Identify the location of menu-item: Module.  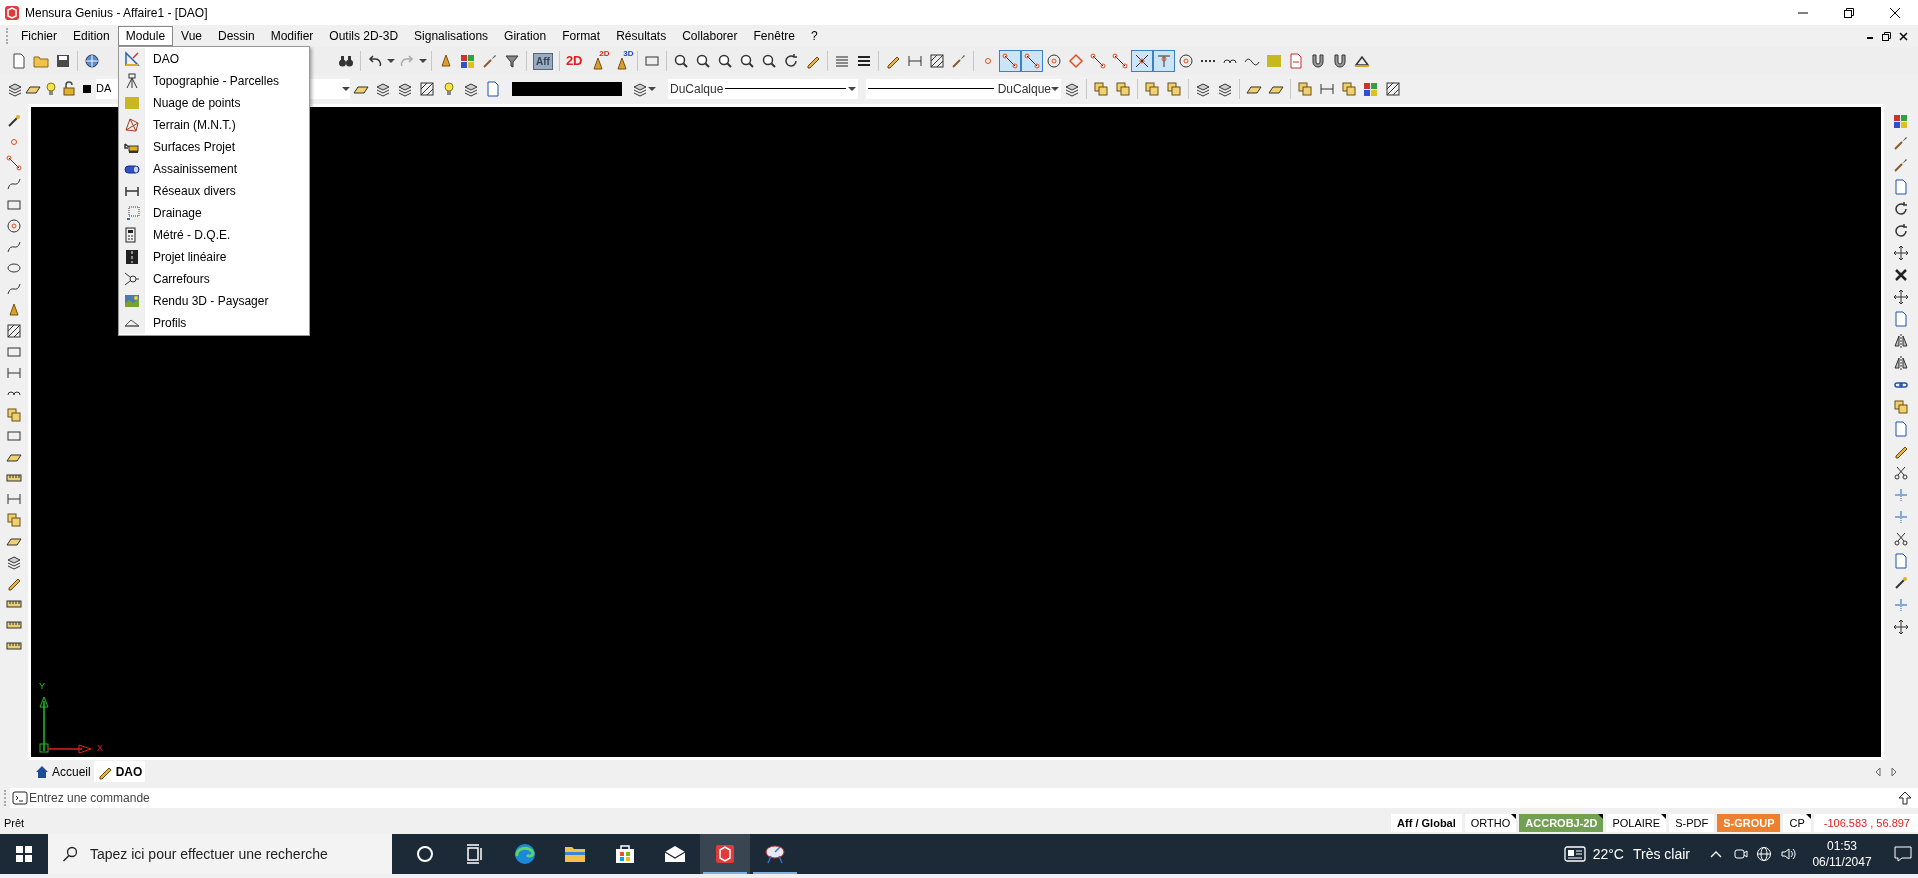
(145, 36).